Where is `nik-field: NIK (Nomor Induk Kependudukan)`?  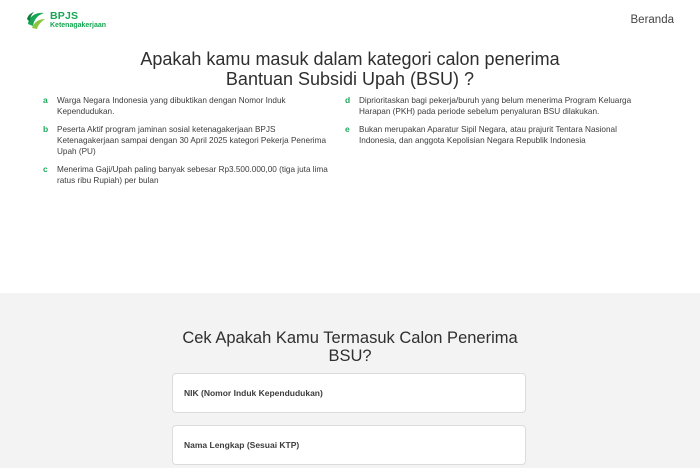 nik-field: NIK (Nomor Induk Kependudukan) is located at coordinates (349, 393).